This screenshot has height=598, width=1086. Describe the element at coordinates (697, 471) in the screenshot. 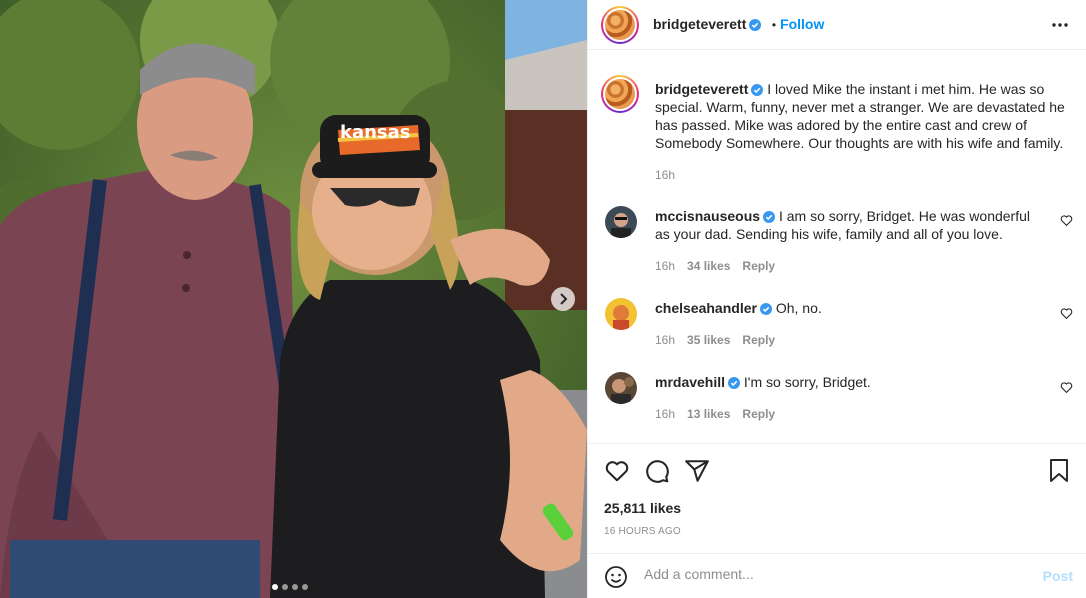

I see `share-icon` at that location.